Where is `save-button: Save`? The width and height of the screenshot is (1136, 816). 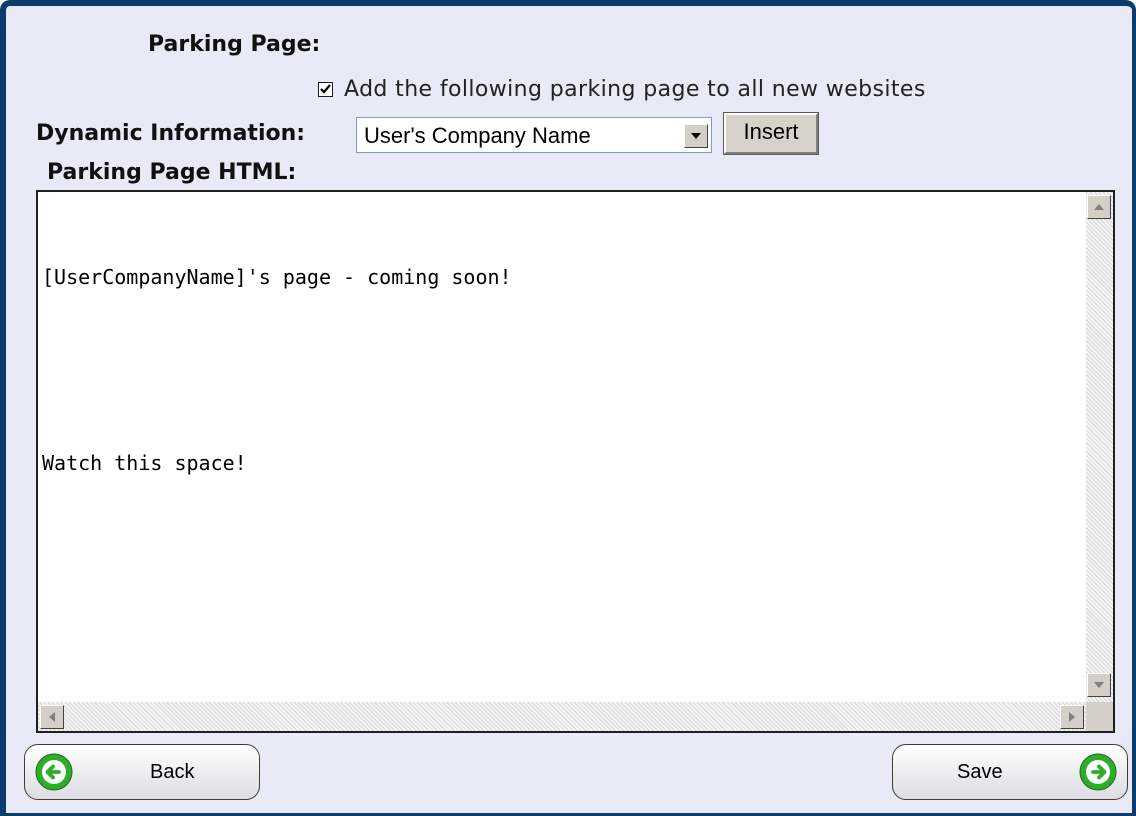
save-button: Save is located at coordinates (1010, 772).